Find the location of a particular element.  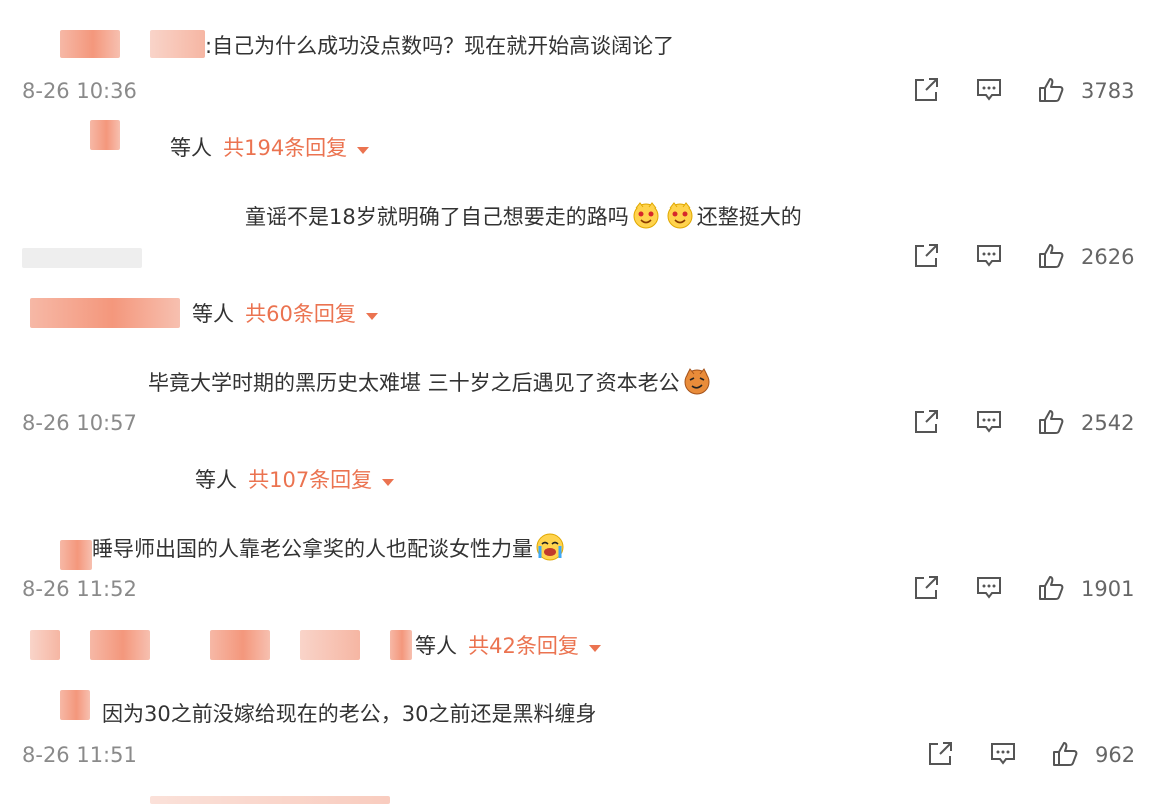

comment-text: 毕竟大学时期的黑历史太难堪 三十岁之后遇见了资本老公 is located at coordinates (431, 381).